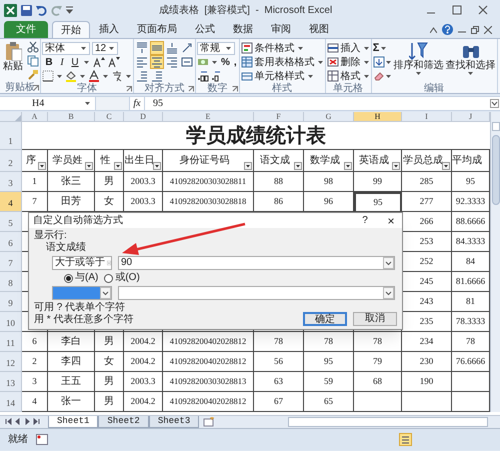  Describe the element at coordinates (41, 10) in the screenshot. I see `undo-icon` at that location.